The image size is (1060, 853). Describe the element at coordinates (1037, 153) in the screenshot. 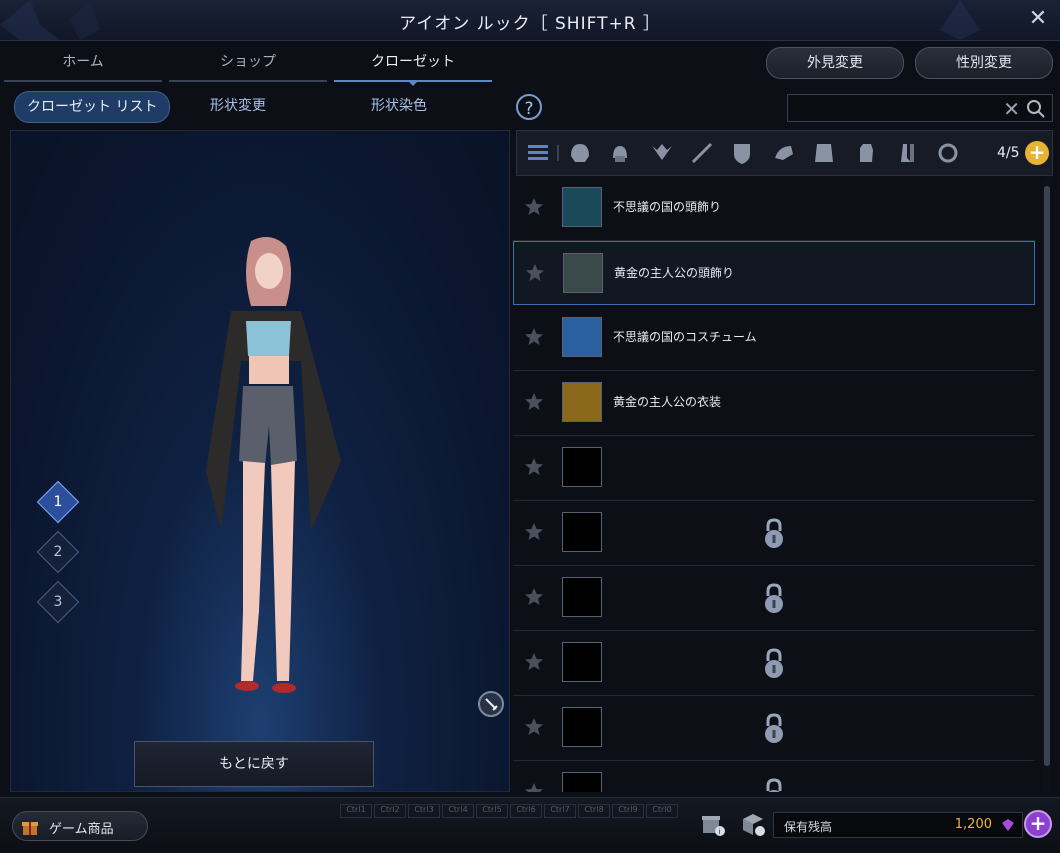

I see `add-slot-button: +` at that location.